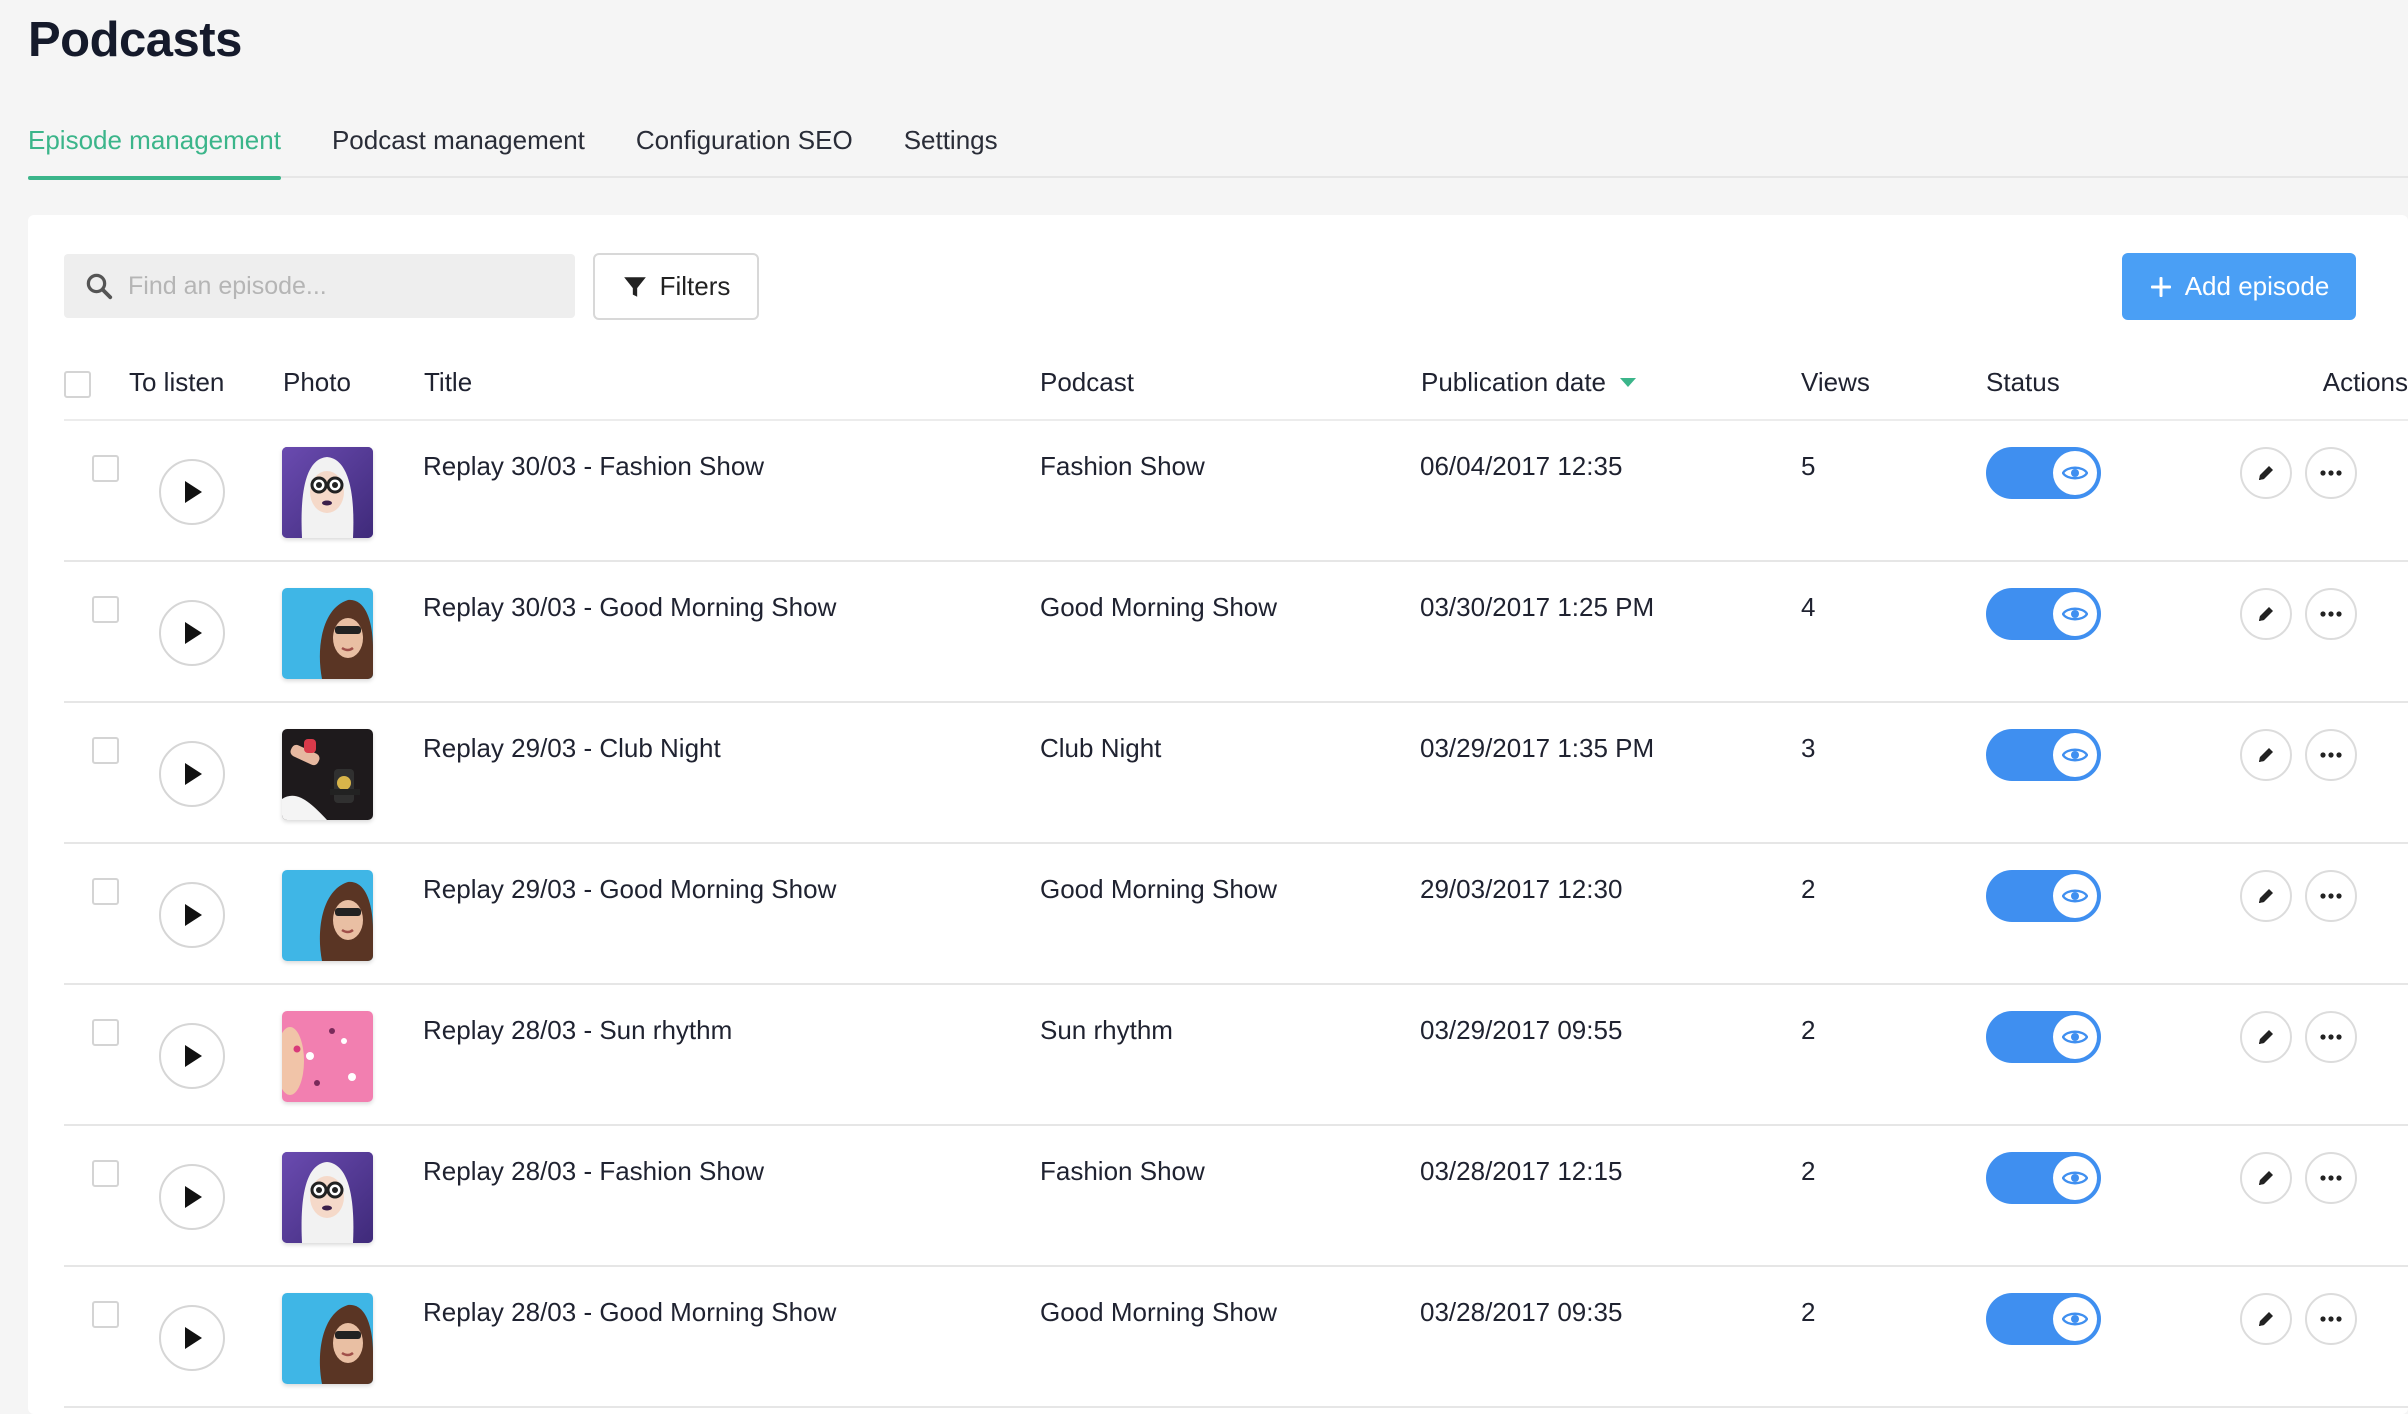 This screenshot has width=2408, height=1414. What do you see at coordinates (1101, 748) in the screenshot?
I see `episode-podcast: Club Night` at bounding box center [1101, 748].